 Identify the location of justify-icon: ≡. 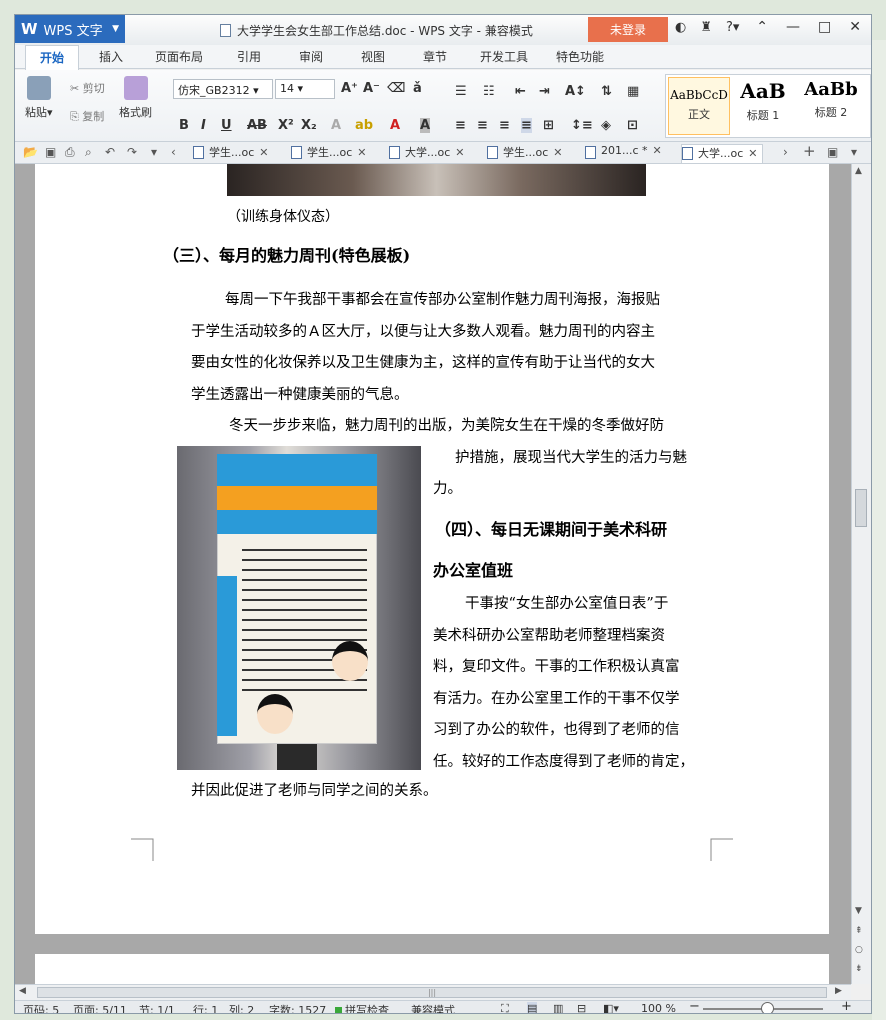
(526, 125).